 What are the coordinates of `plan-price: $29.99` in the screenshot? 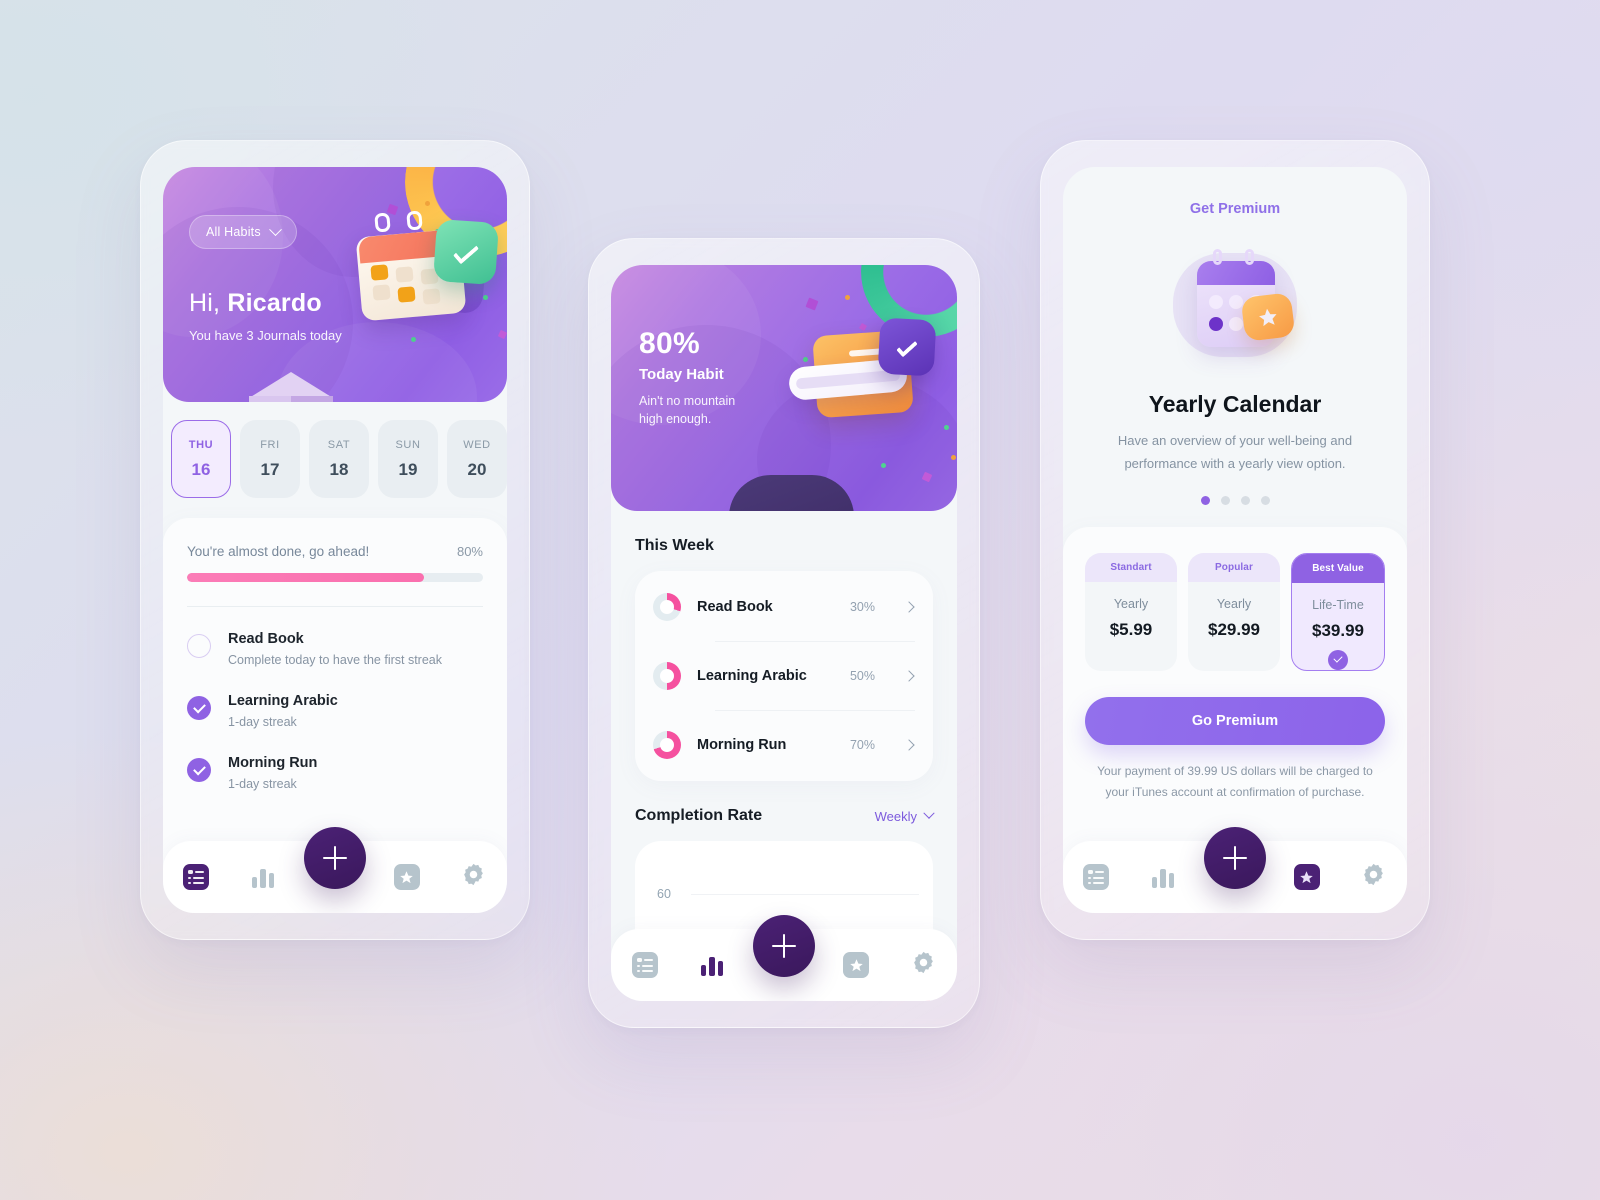 It's located at (1234, 629).